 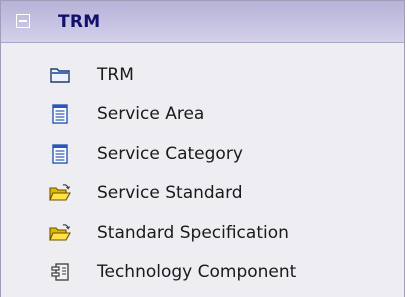 I want to click on toolbox-item-service-category: Service Category, so click(x=213, y=154).